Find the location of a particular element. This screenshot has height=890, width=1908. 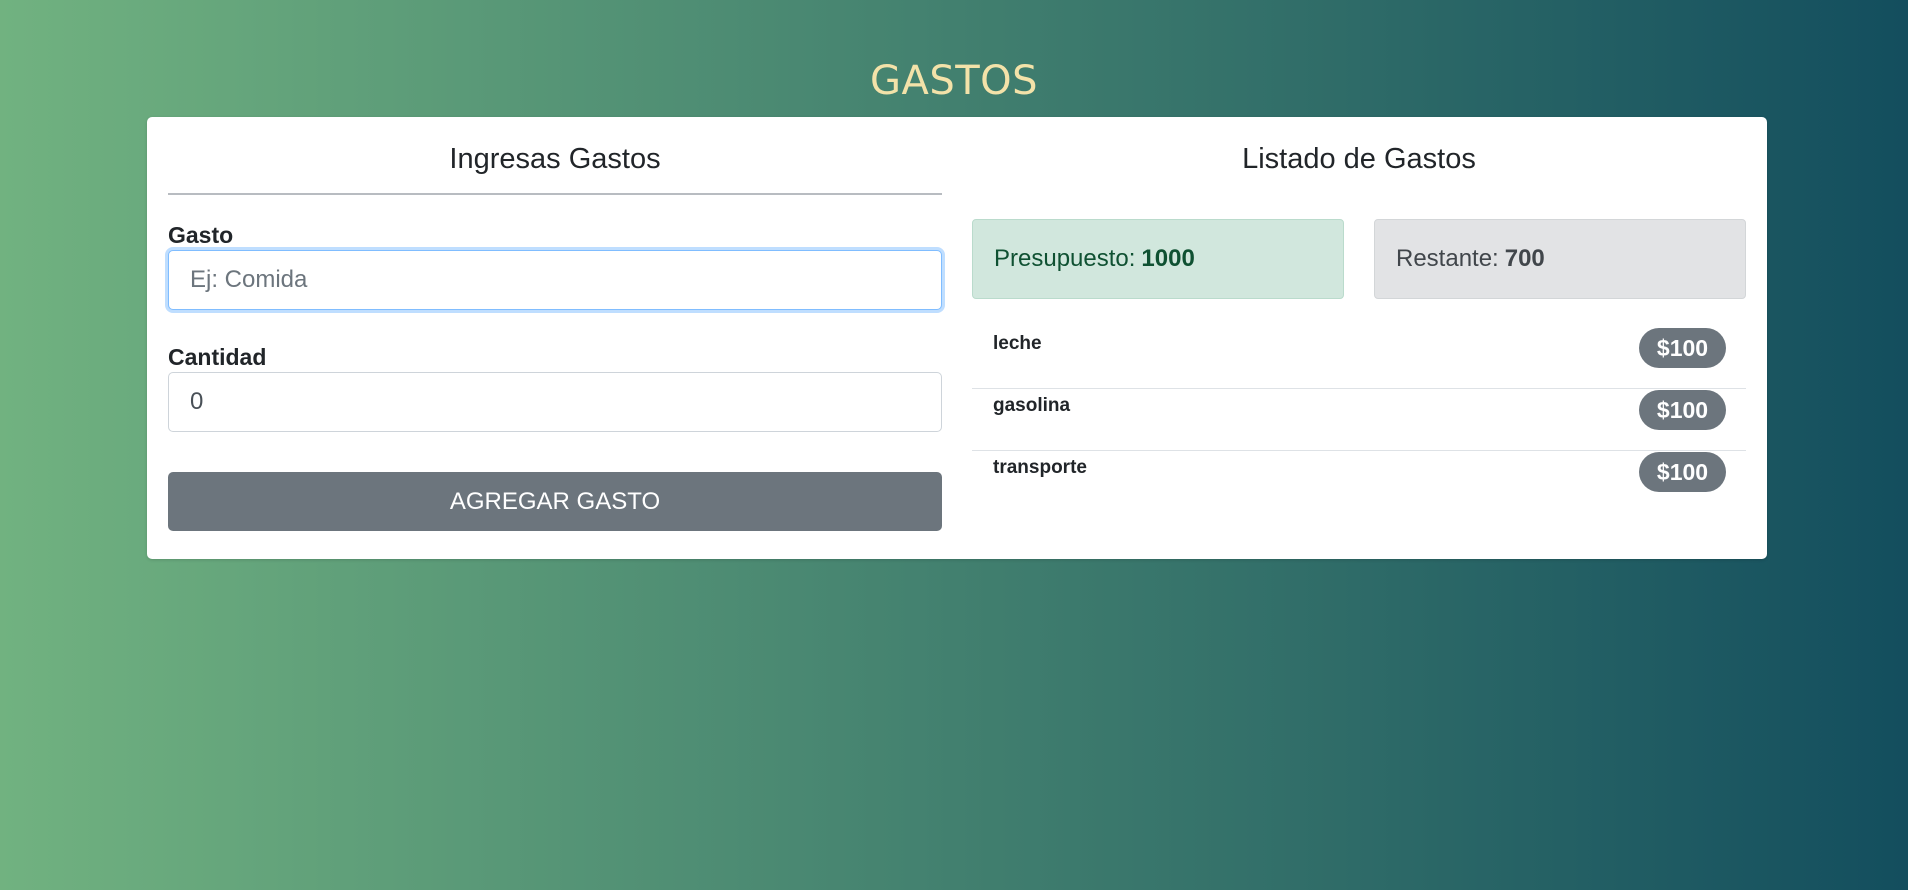

expense-item: transporte $100 is located at coordinates (1359, 482).